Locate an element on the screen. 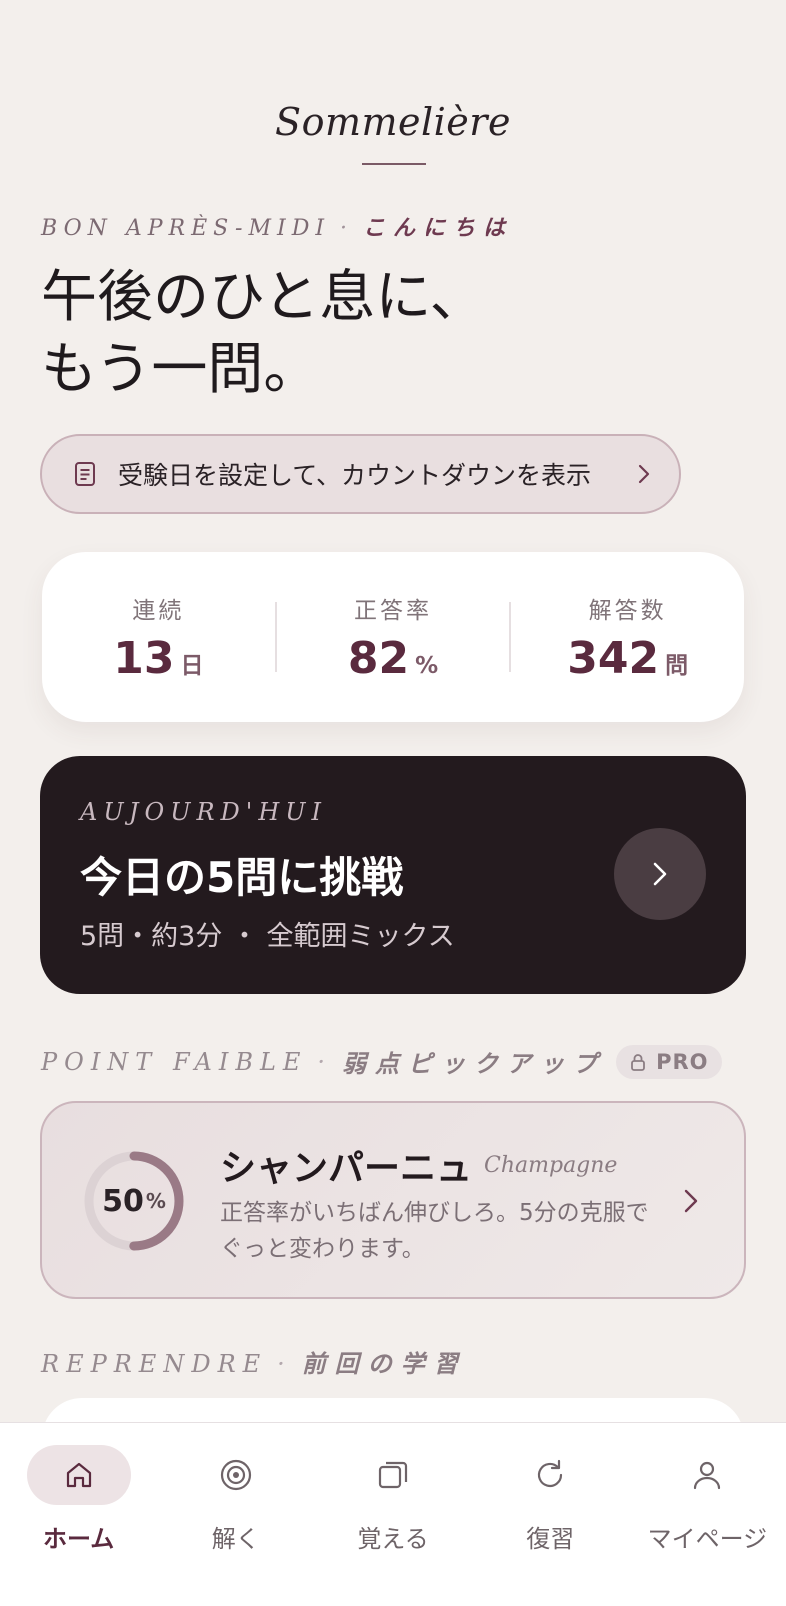  tab-mypage: マイページ is located at coordinates (707, 1514).